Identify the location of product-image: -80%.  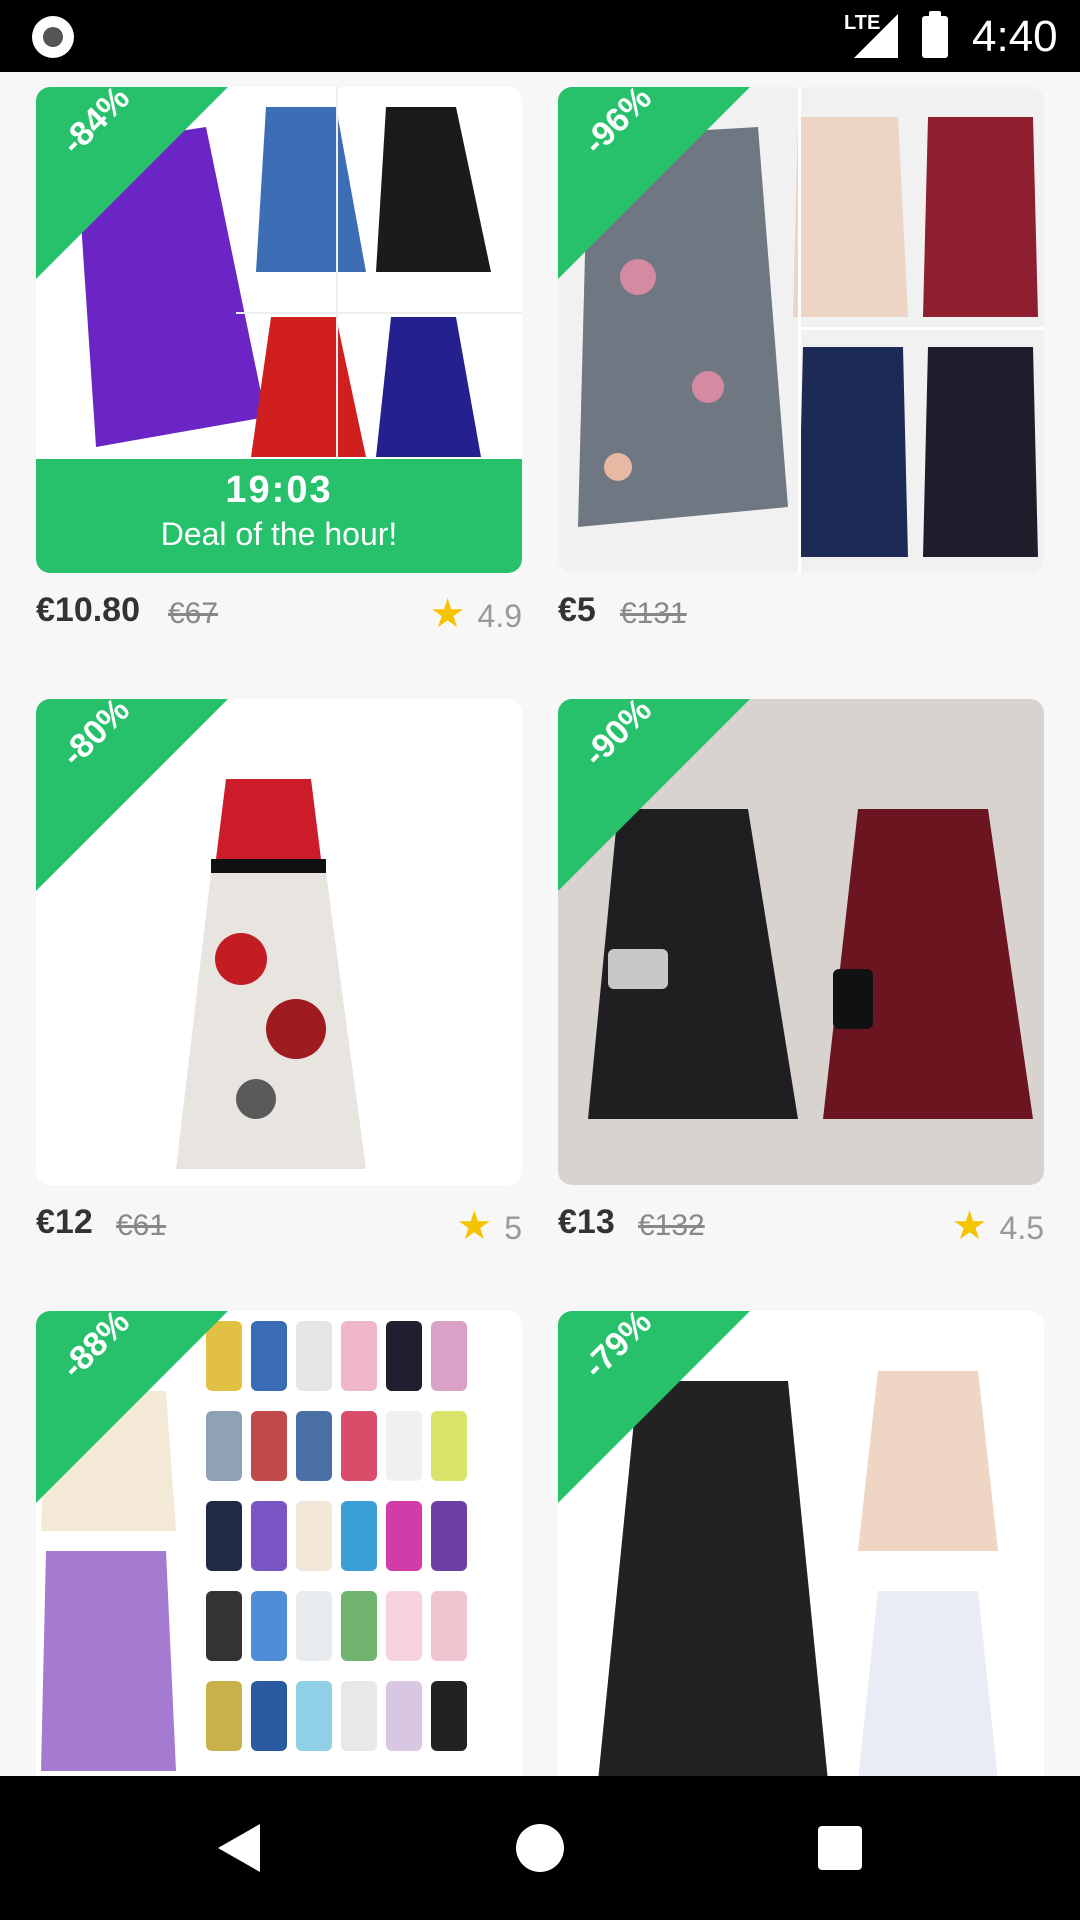
(279, 942).